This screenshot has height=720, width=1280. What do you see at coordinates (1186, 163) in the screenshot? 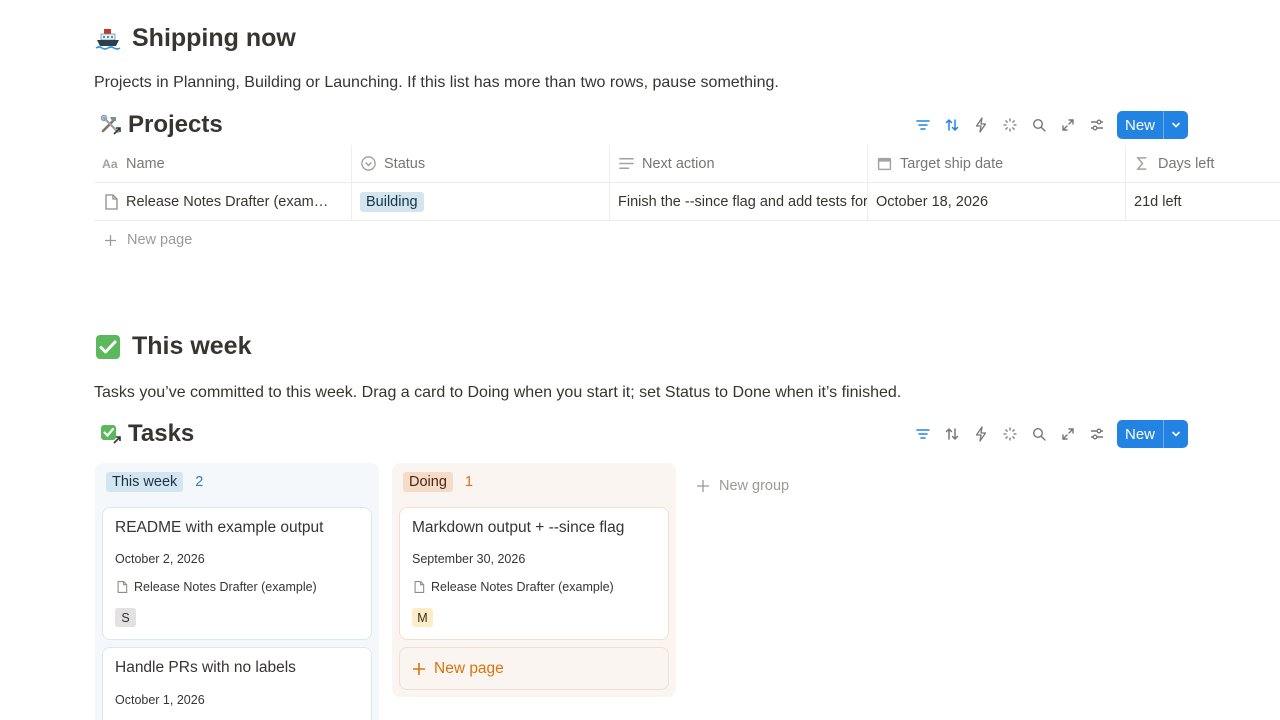
I see `column-label: Days left` at bounding box center [1186, 163].